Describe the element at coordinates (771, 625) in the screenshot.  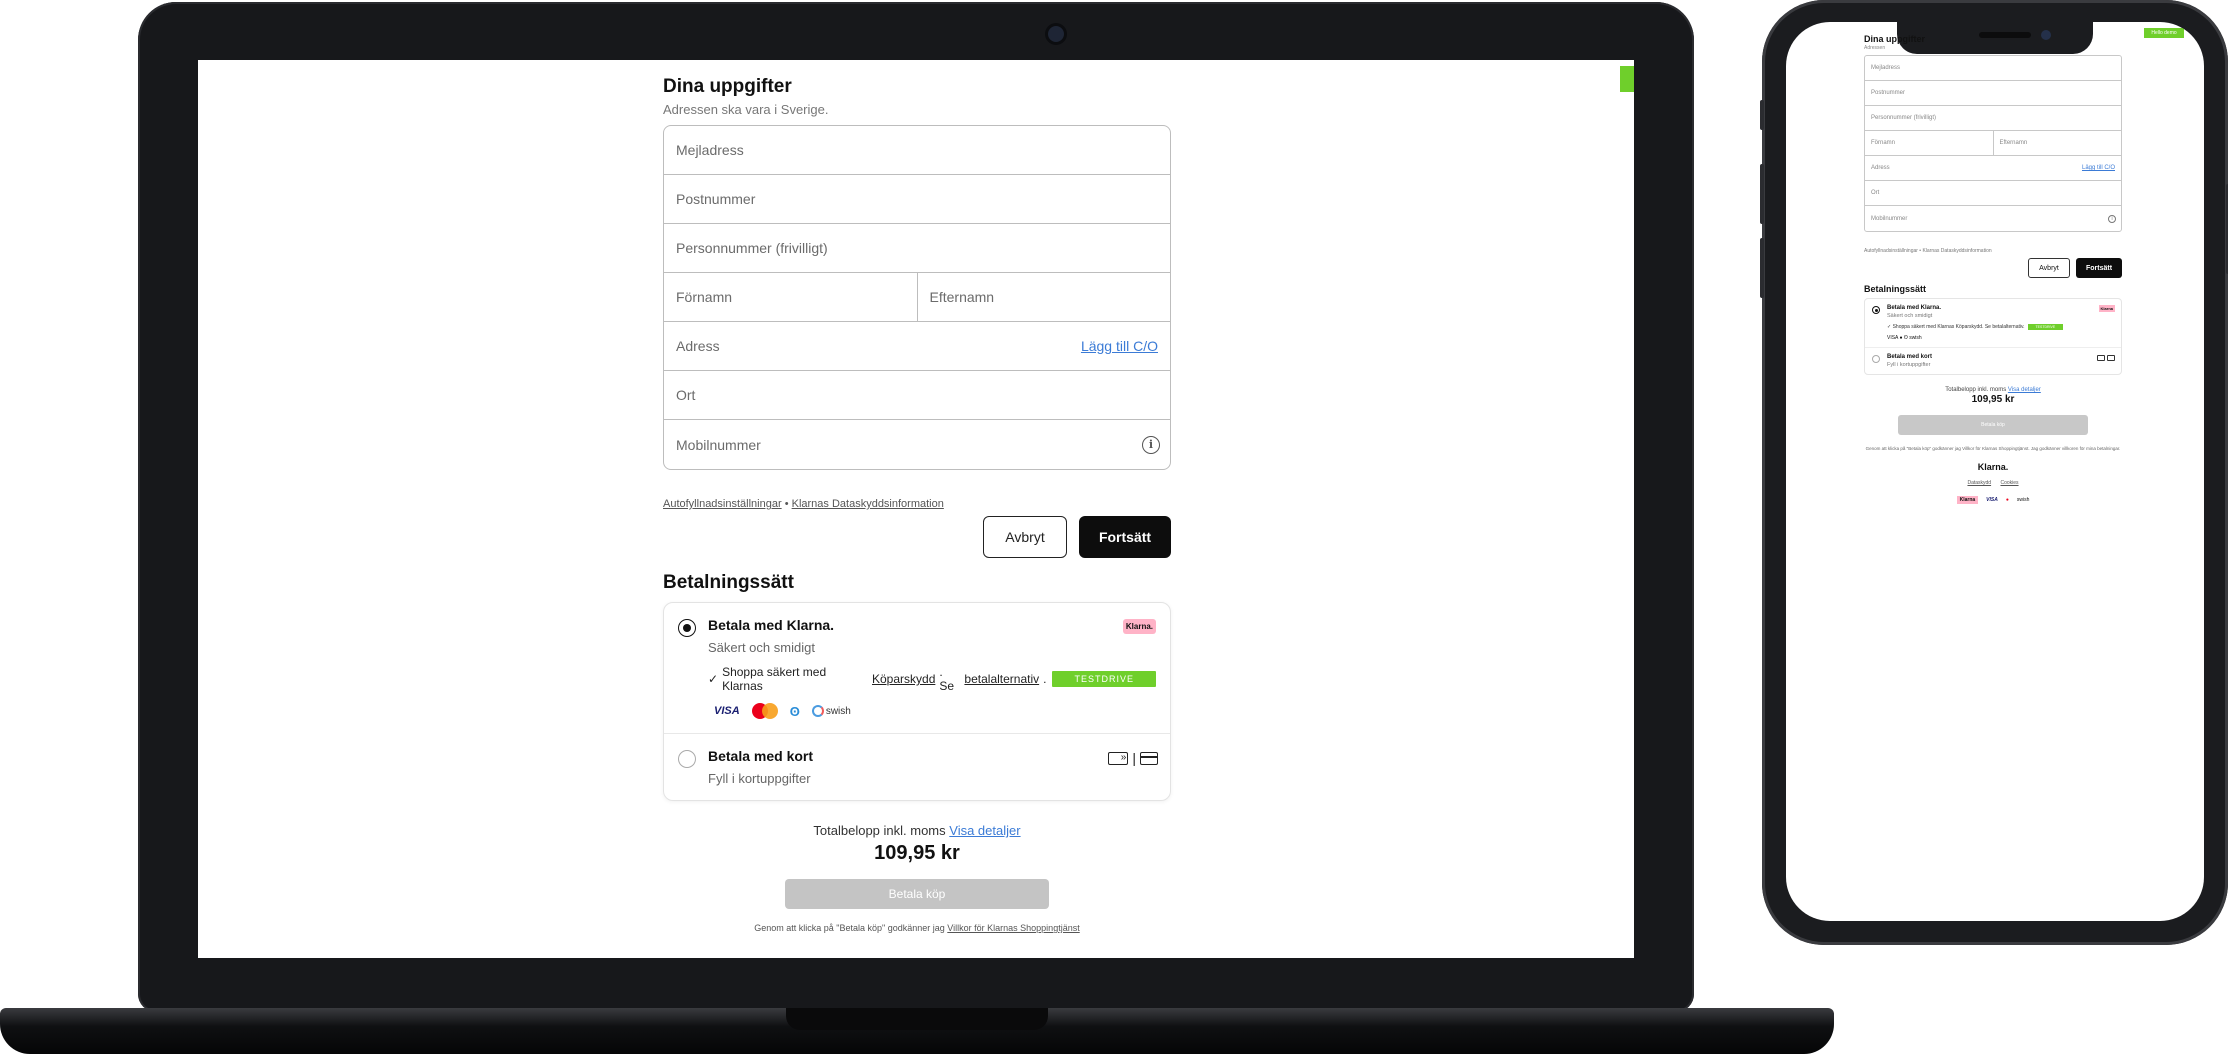
I see `klarna-option-title: Betala med Klarna.` at that location.